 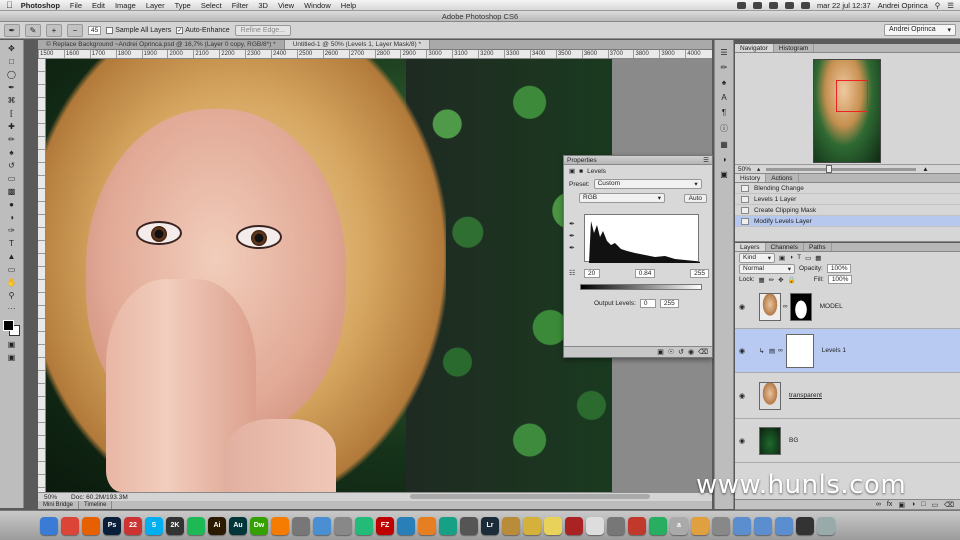 I want to click on type-tool-icon: T, so click(x=12, y=243).